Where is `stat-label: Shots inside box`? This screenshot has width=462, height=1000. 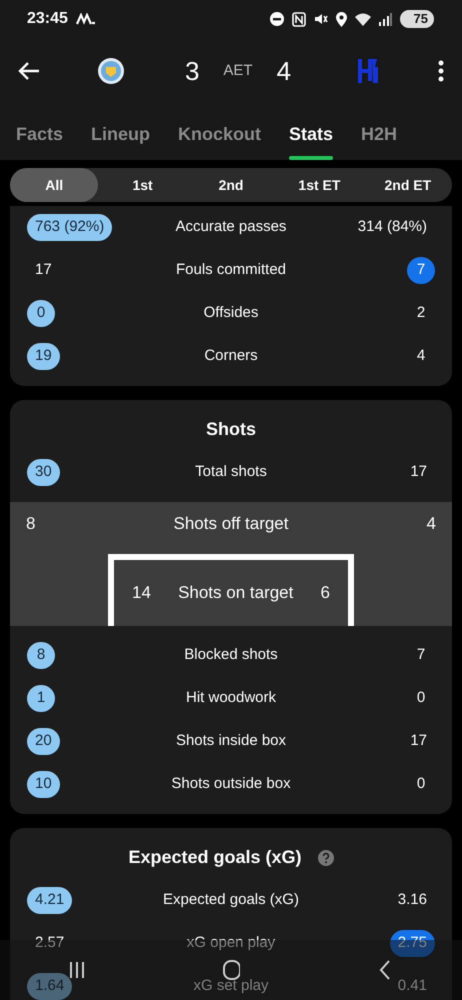
stat-label: Shots inside box is located at coordinates (231, 741).